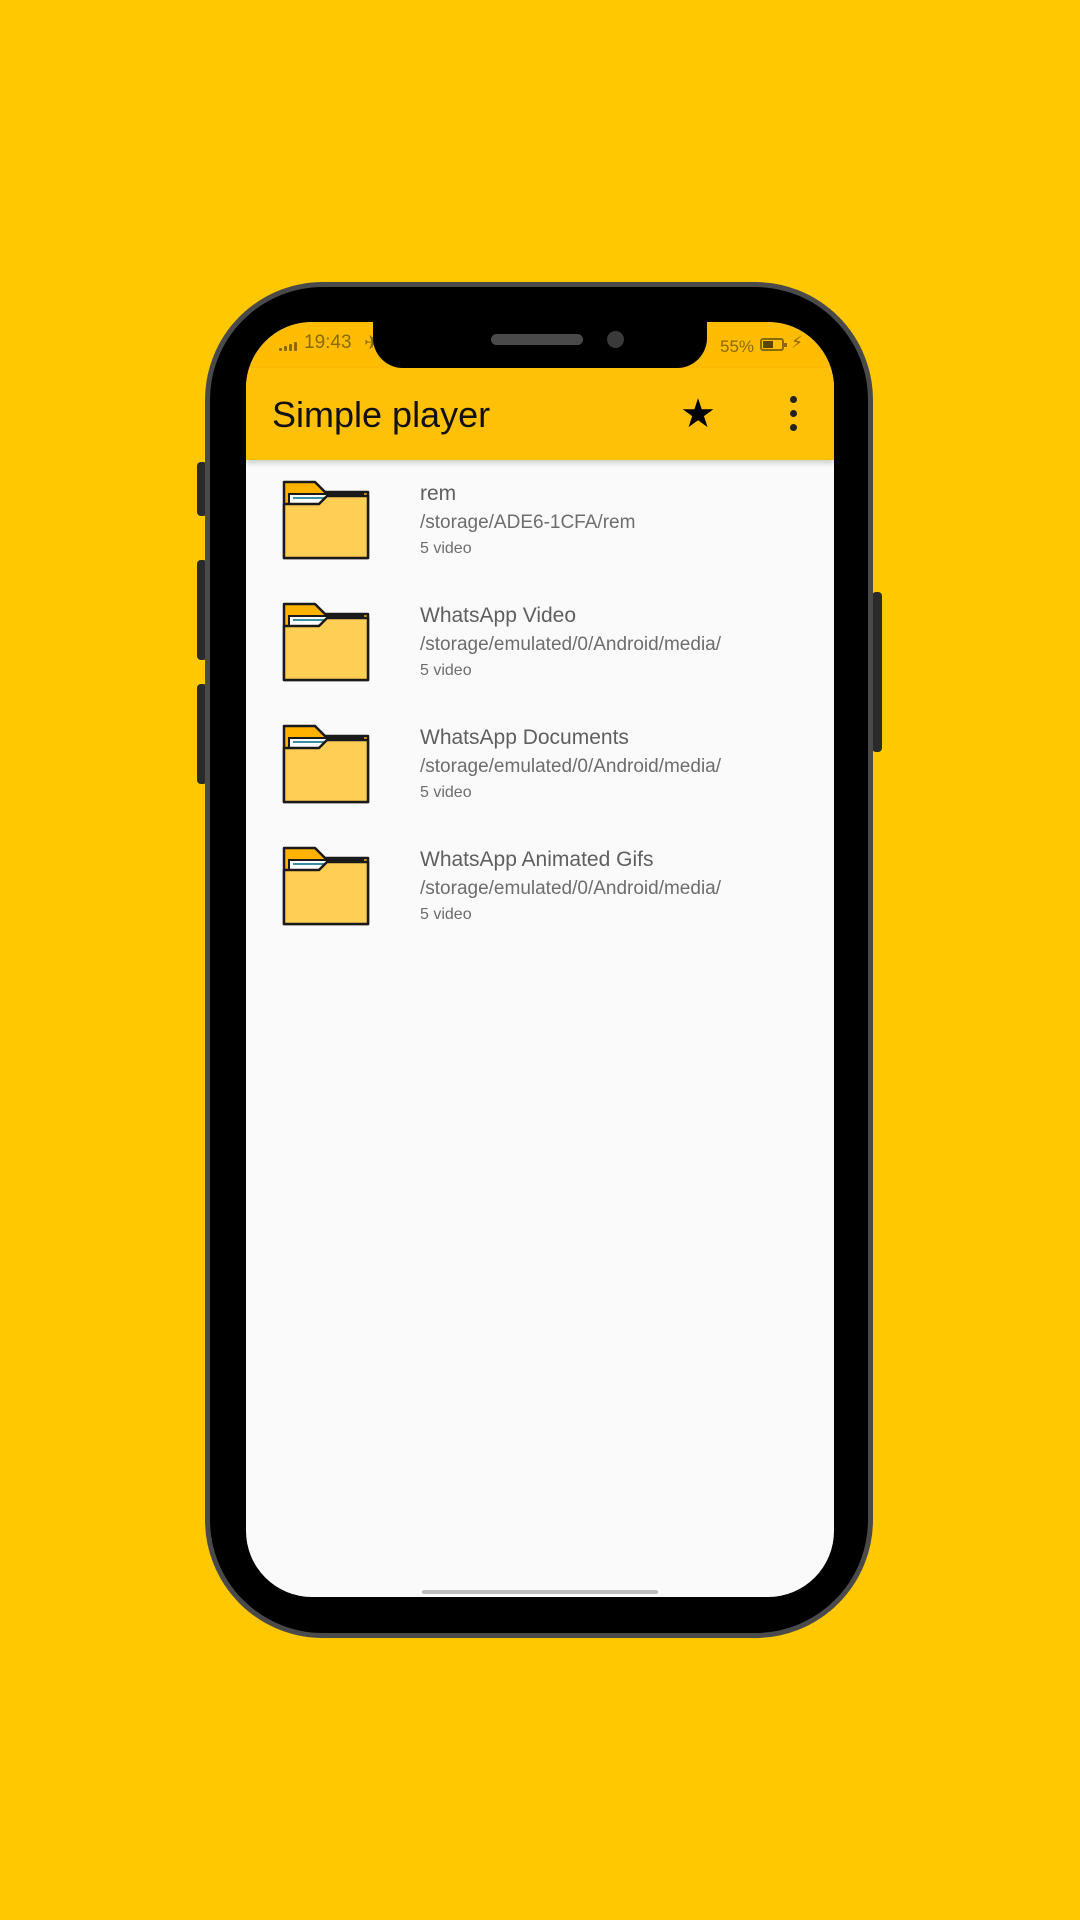  I want to click on battery-percent: 55%, so click(737, 346).